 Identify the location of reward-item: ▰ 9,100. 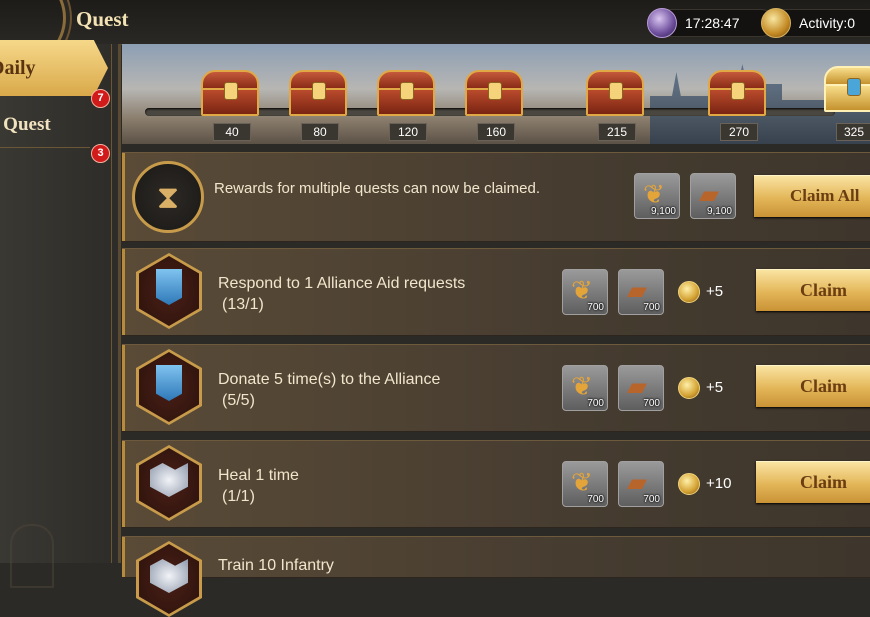
(713, 196).